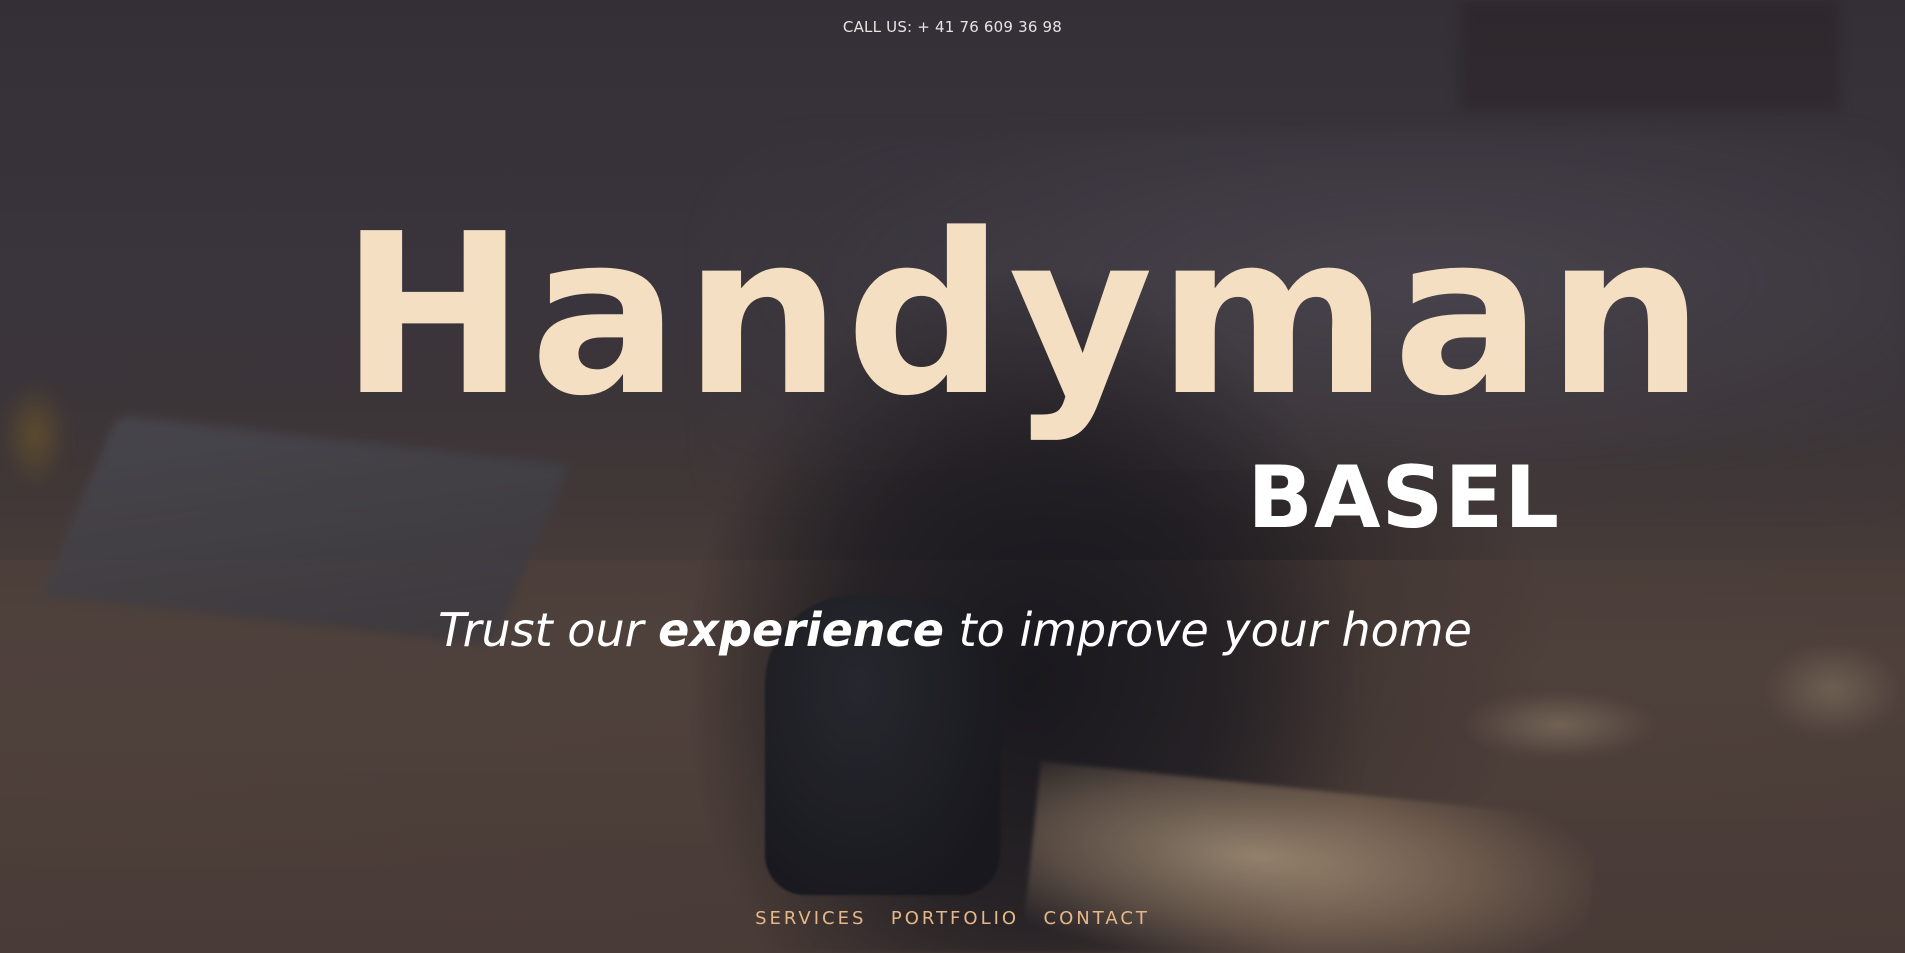 The image size is (1905, 953). I want to click on nav-link-portfolio: PORTFOLIO, so click(955, 918).